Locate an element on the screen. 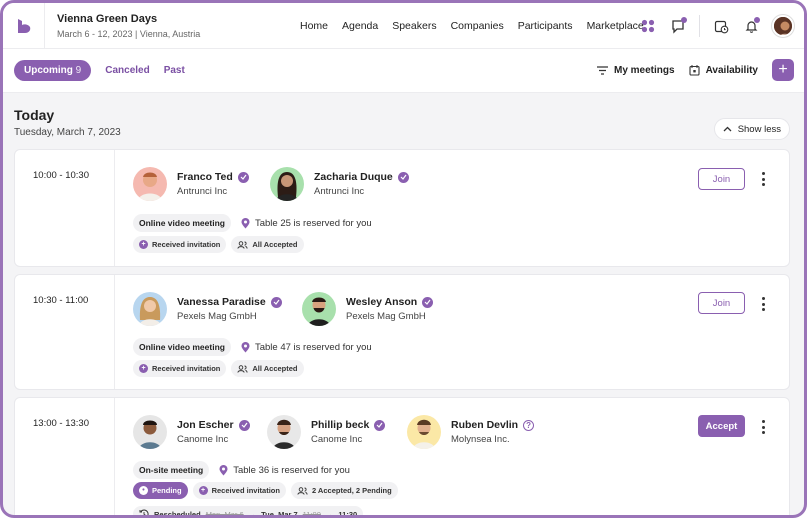 This screenshot has width=807, height=518. question-icon: ? is located at coordinates (529, 425).